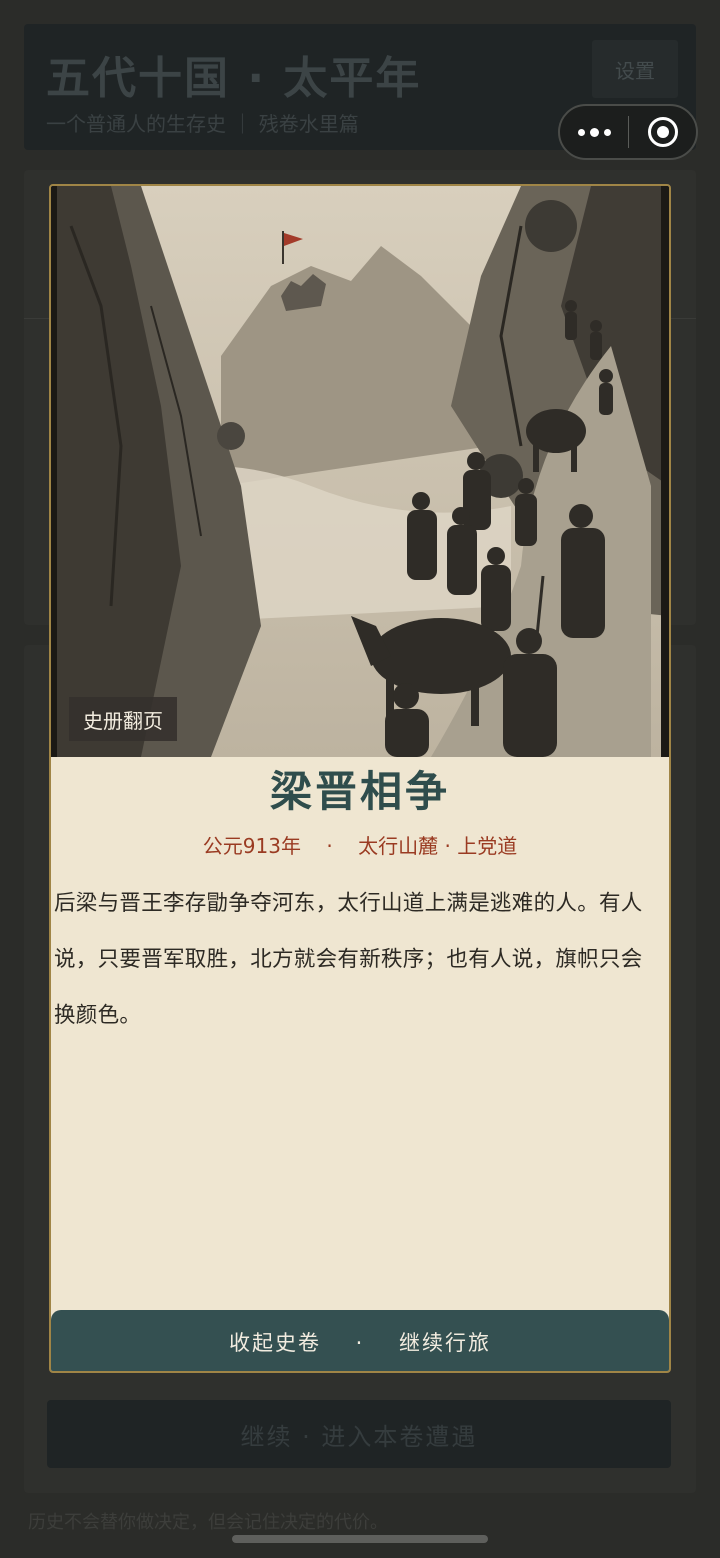 The image size is (720, 1558). I want to click on more-dots-icon, so click(594, 132).